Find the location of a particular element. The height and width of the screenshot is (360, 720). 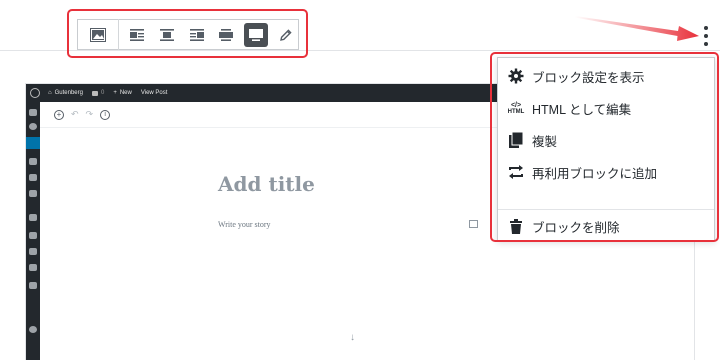

image-icon is located at coordinates (473, 224).